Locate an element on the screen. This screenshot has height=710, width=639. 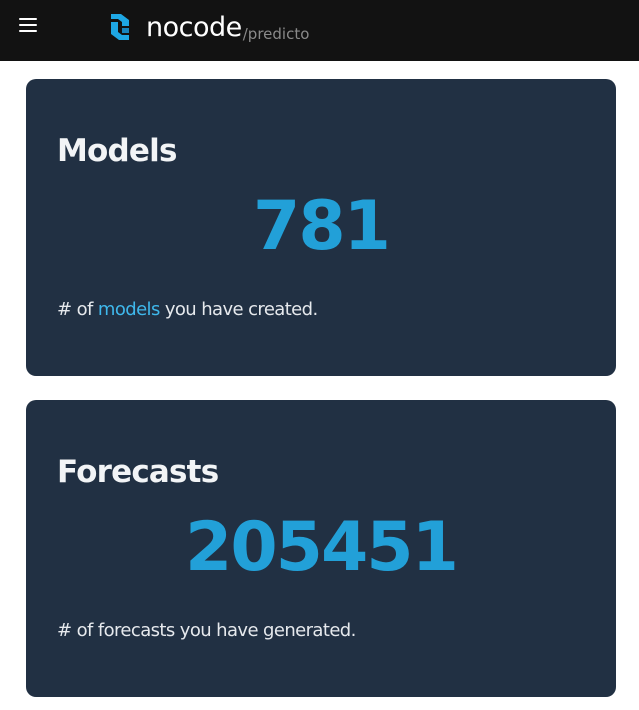
models-desc-prefix: # of is located at coordinates (77, 309).